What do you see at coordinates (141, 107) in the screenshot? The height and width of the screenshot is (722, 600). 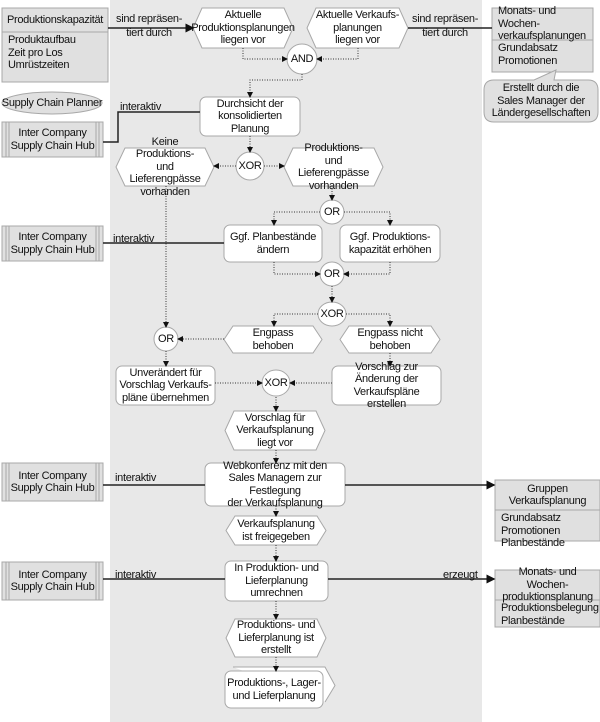 I see `edge-label-int1: interaktiv` at bounding box center [141, 107].